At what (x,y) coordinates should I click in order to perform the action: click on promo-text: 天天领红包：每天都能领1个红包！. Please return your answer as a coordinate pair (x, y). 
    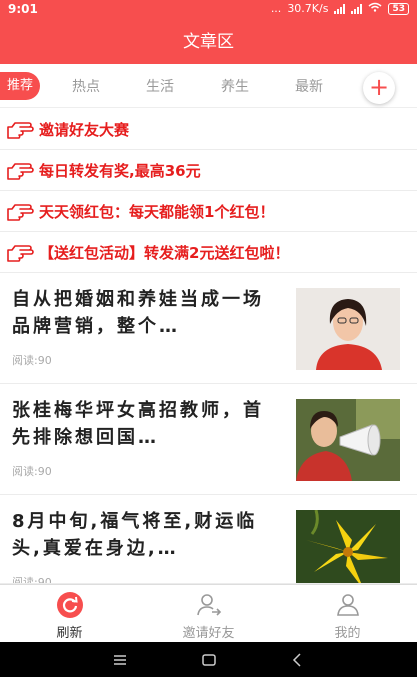
    Looking at the image, I should click on (157, 212).